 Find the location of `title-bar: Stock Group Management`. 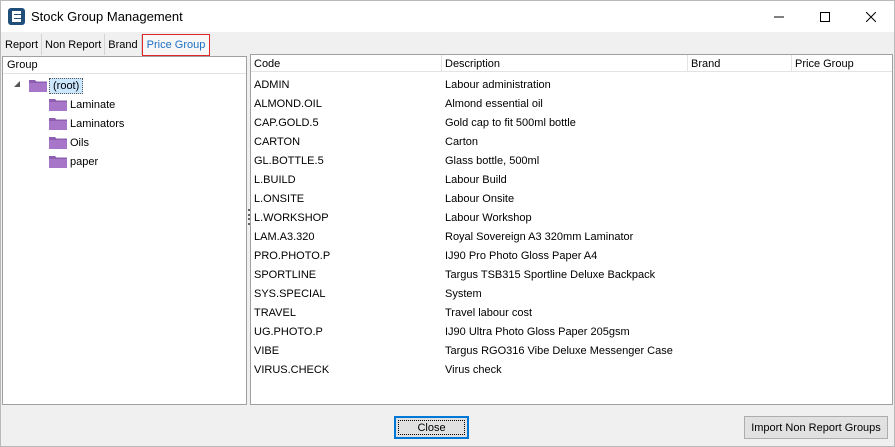

title-bar: Stock Group Management is located at coordinates (447, 16).